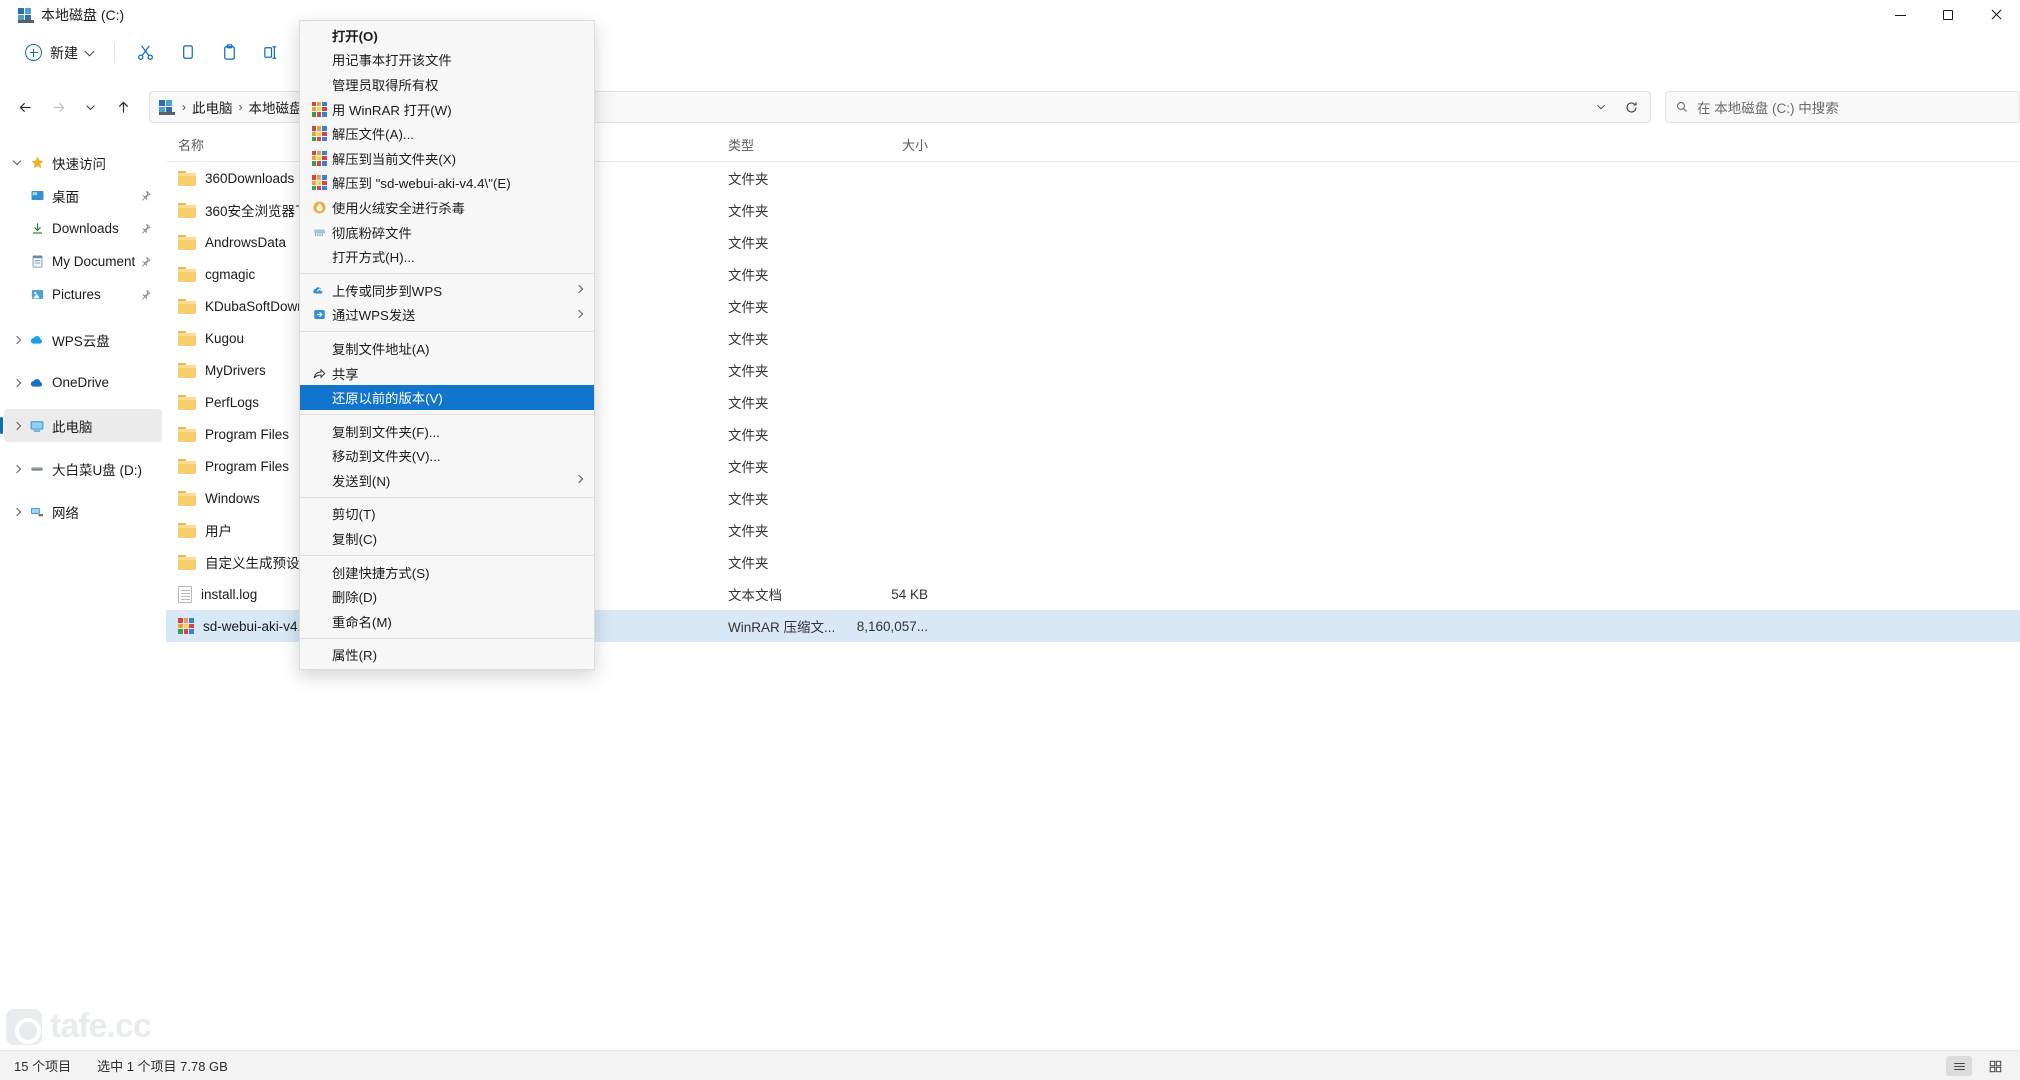 The height and width of the screenshot is (1080, 2020). Describe the element at coordinates (83, 195) in the screenshot. I see `sidebar-item-desktop: 桌面` at that location.